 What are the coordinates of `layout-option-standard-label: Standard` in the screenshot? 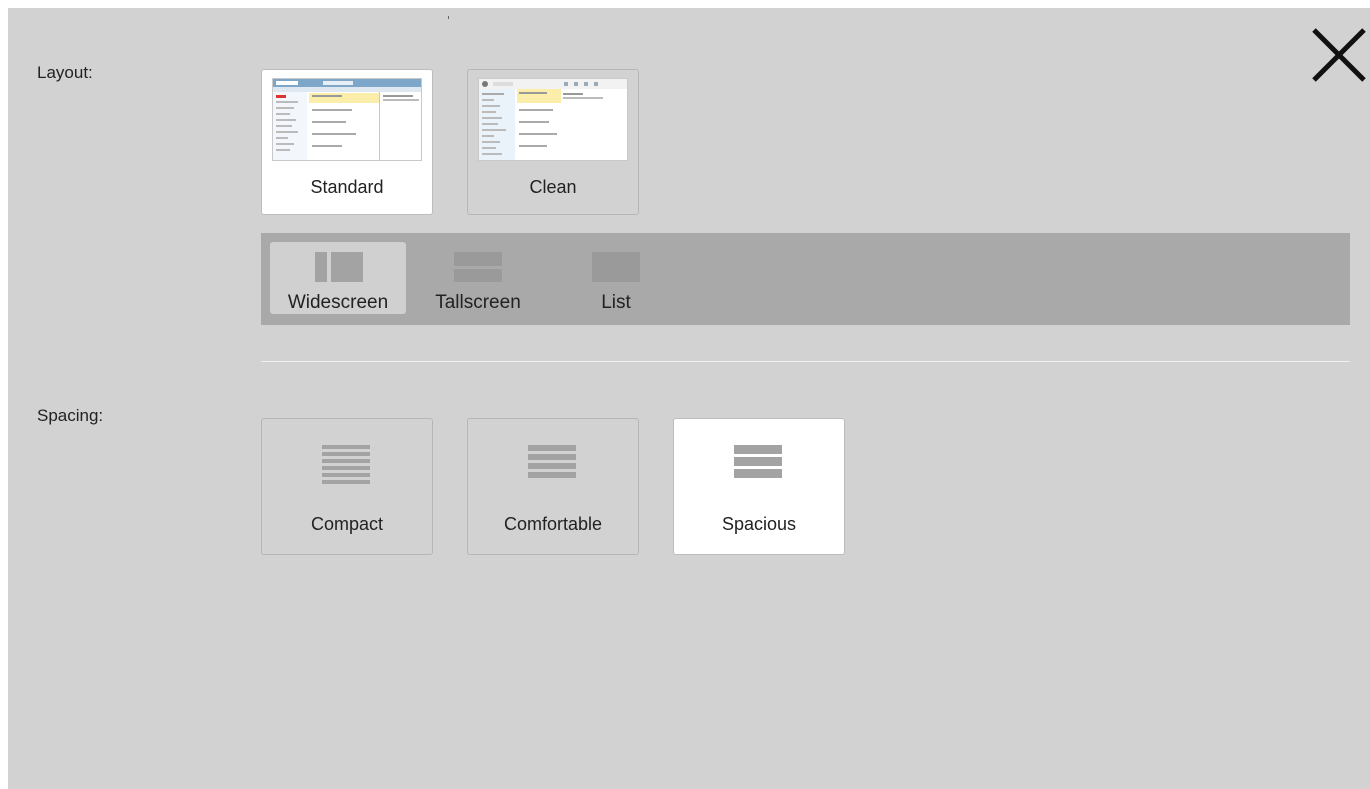 It's located at (347, 187).